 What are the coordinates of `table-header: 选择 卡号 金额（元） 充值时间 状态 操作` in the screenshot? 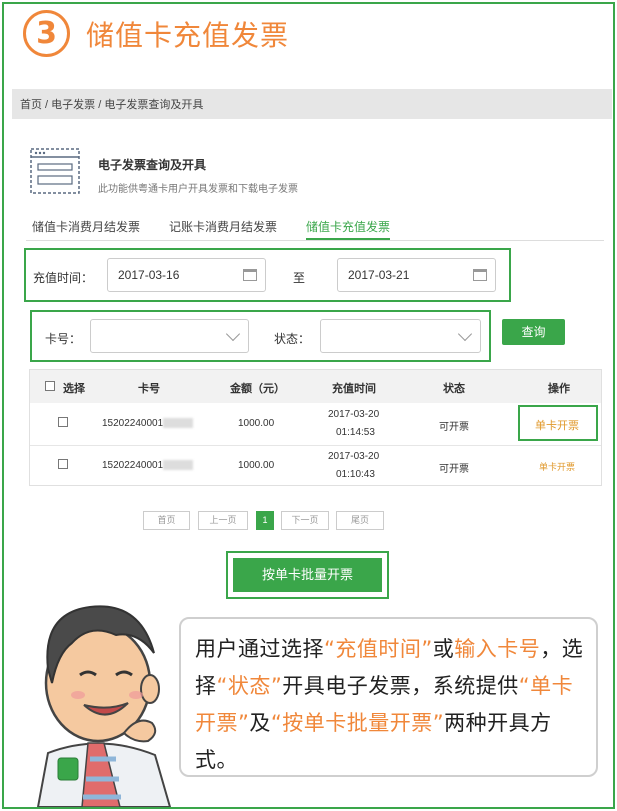 It's located at (315, 386).